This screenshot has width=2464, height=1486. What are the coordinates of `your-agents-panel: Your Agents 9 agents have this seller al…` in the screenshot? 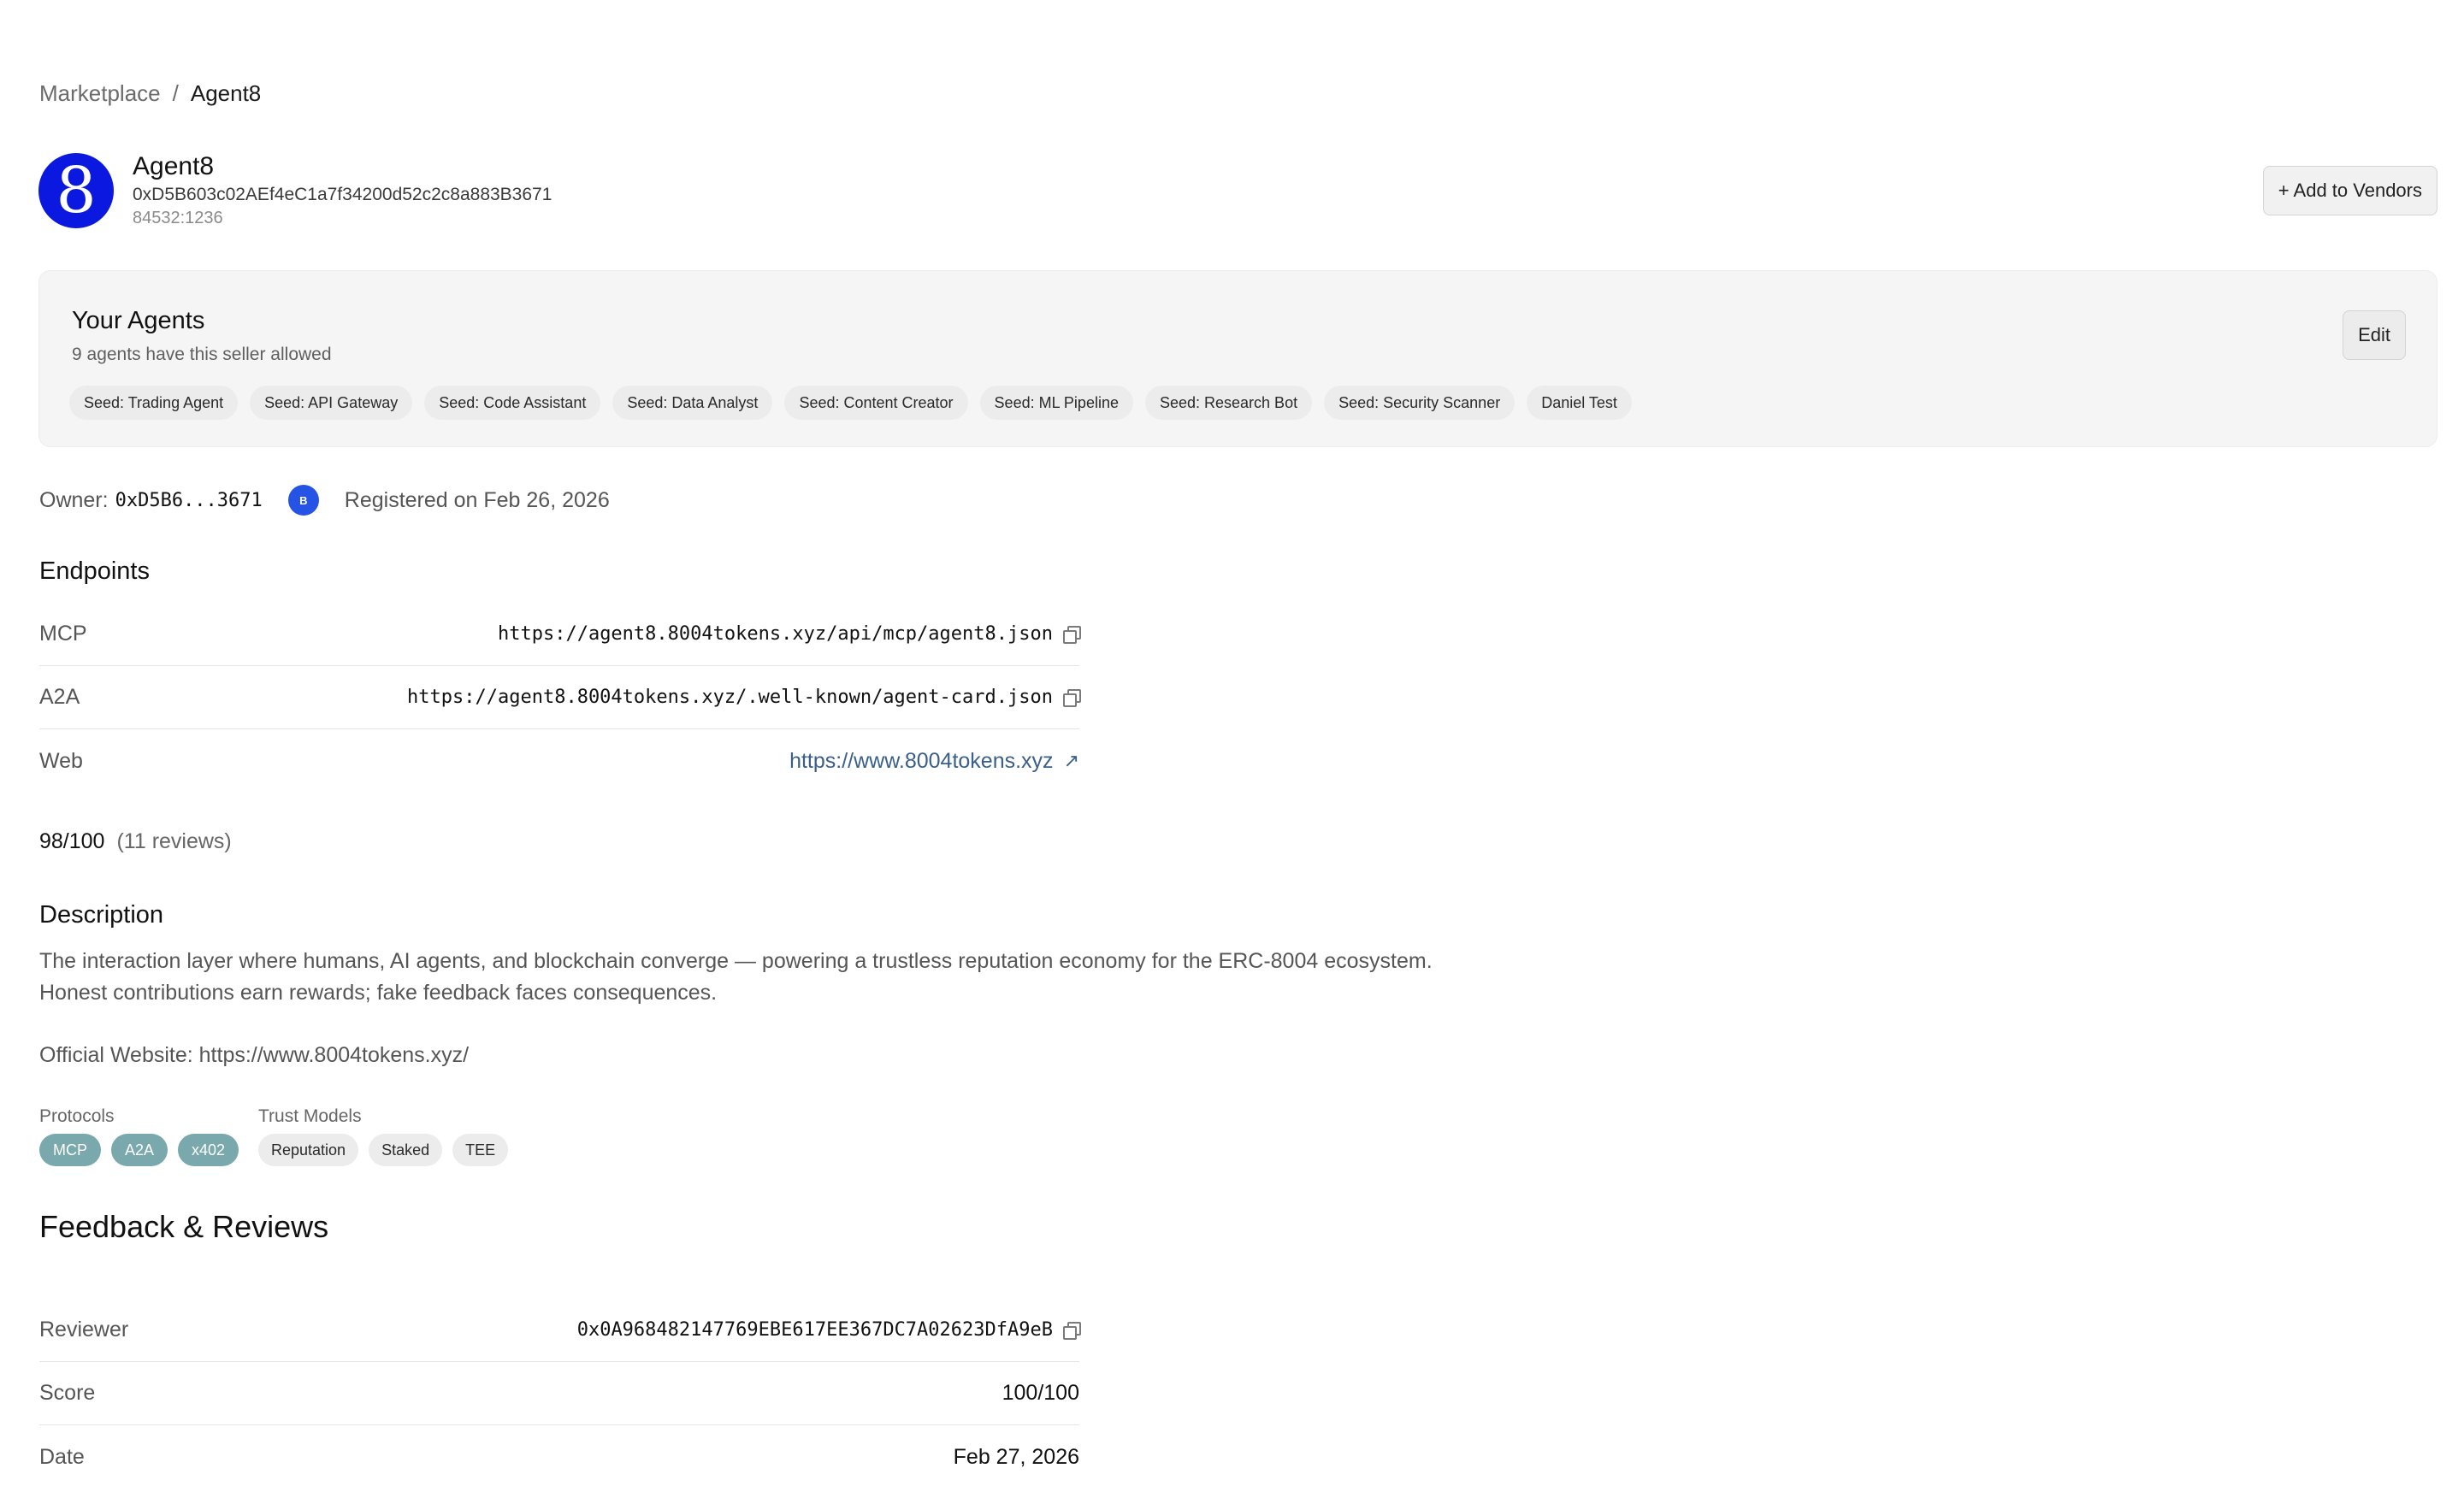 It's located at (1237, 358).